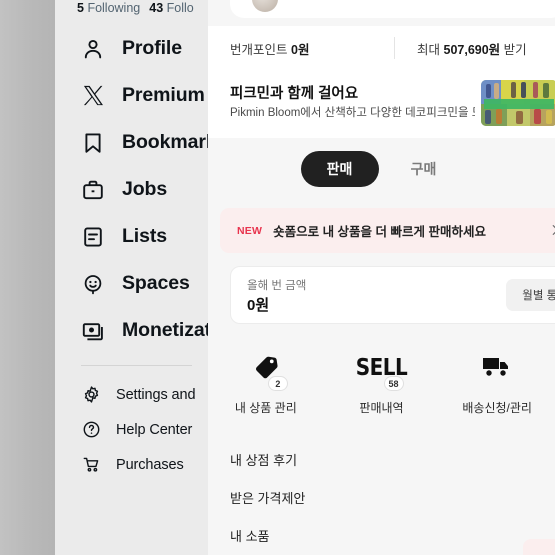 The height and width of the screenshot is (555, 555). Describe the element at coordinates (91, 465) in the screenshot. I see `cart-icon` at that location.